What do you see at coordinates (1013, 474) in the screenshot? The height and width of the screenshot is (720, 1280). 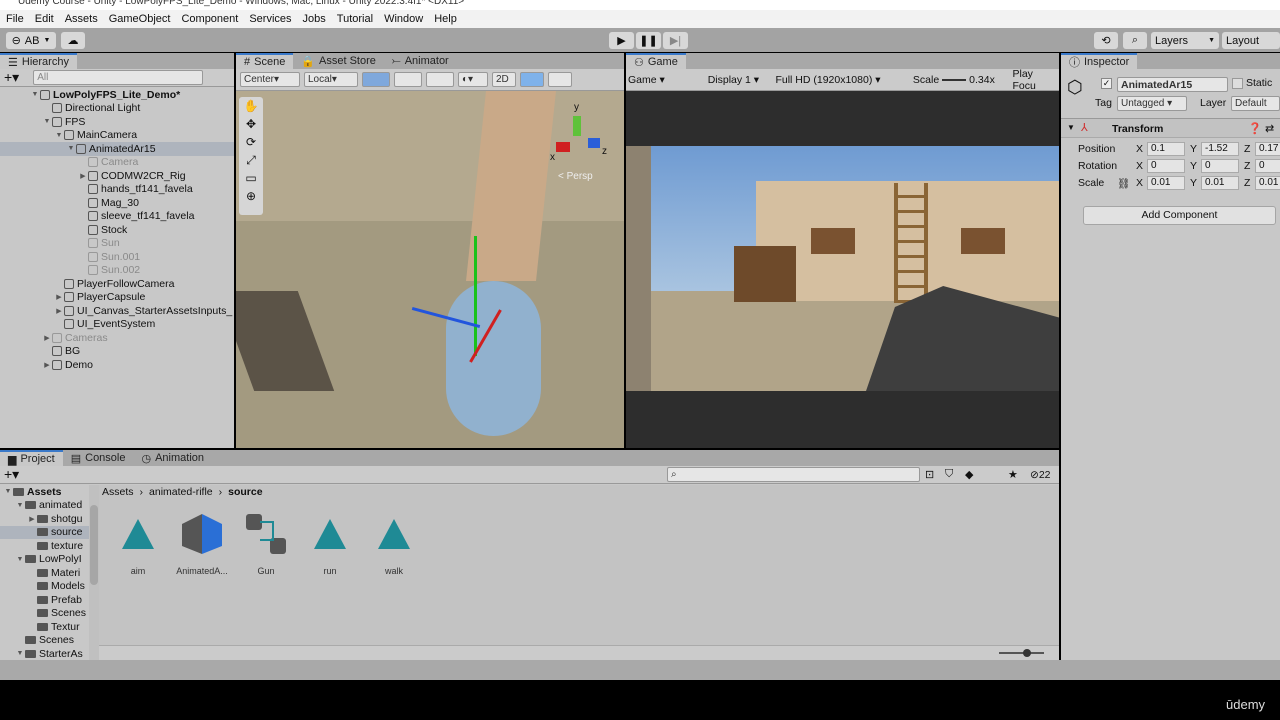 I see `favorite-icon: ★` at bounding box center [1013, 474].